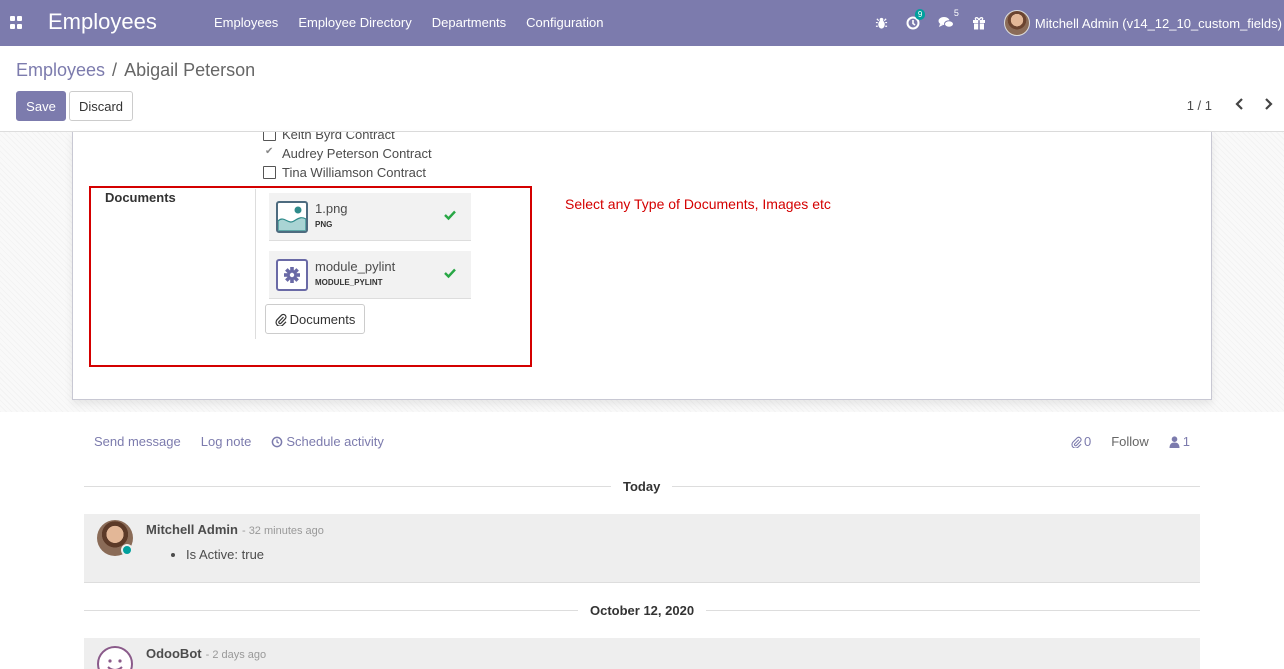 This screenshot has height=669, width=1284. I want to click on contract-item: Audrey Peterson Contract, so click(347, 153).